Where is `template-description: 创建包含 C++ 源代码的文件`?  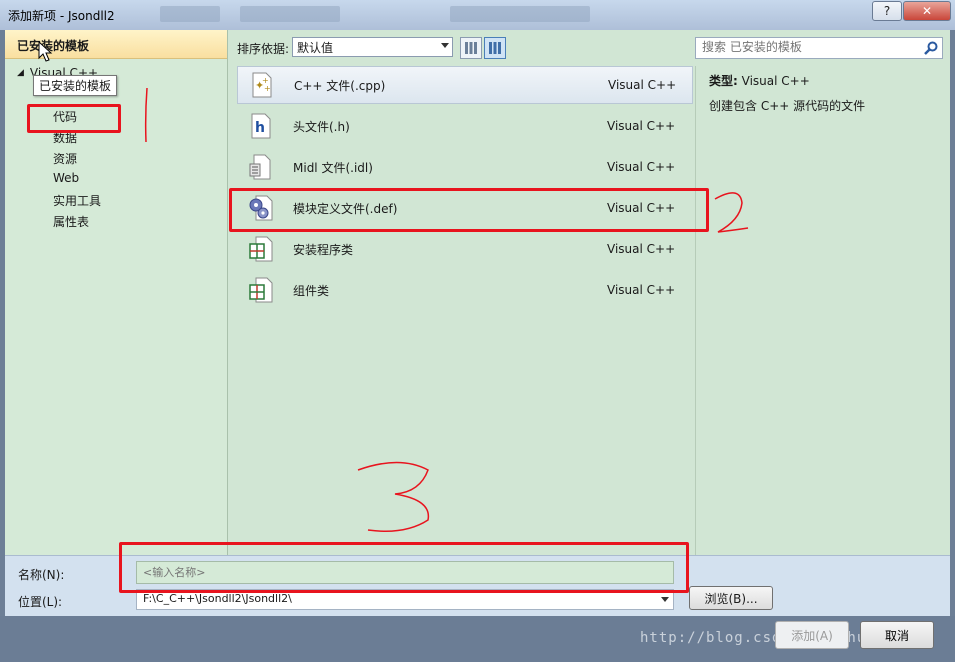 template-description: 创建包含 C++ 源代码的文件 is located at coordinates (787, 106).